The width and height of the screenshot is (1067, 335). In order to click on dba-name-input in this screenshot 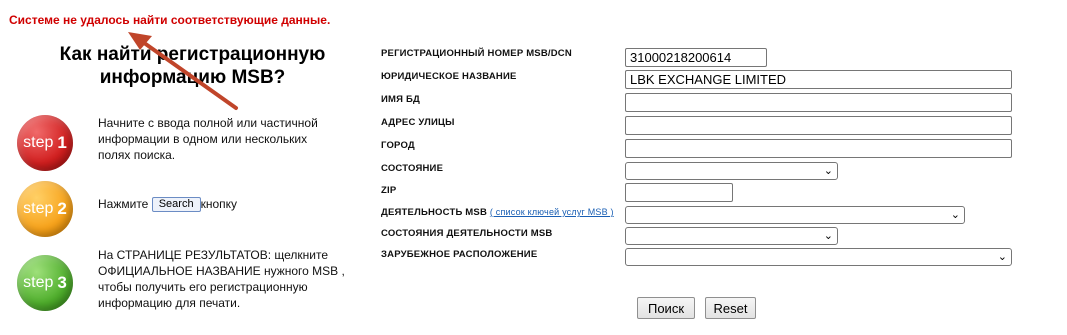, I will do `click(818, 102)`.